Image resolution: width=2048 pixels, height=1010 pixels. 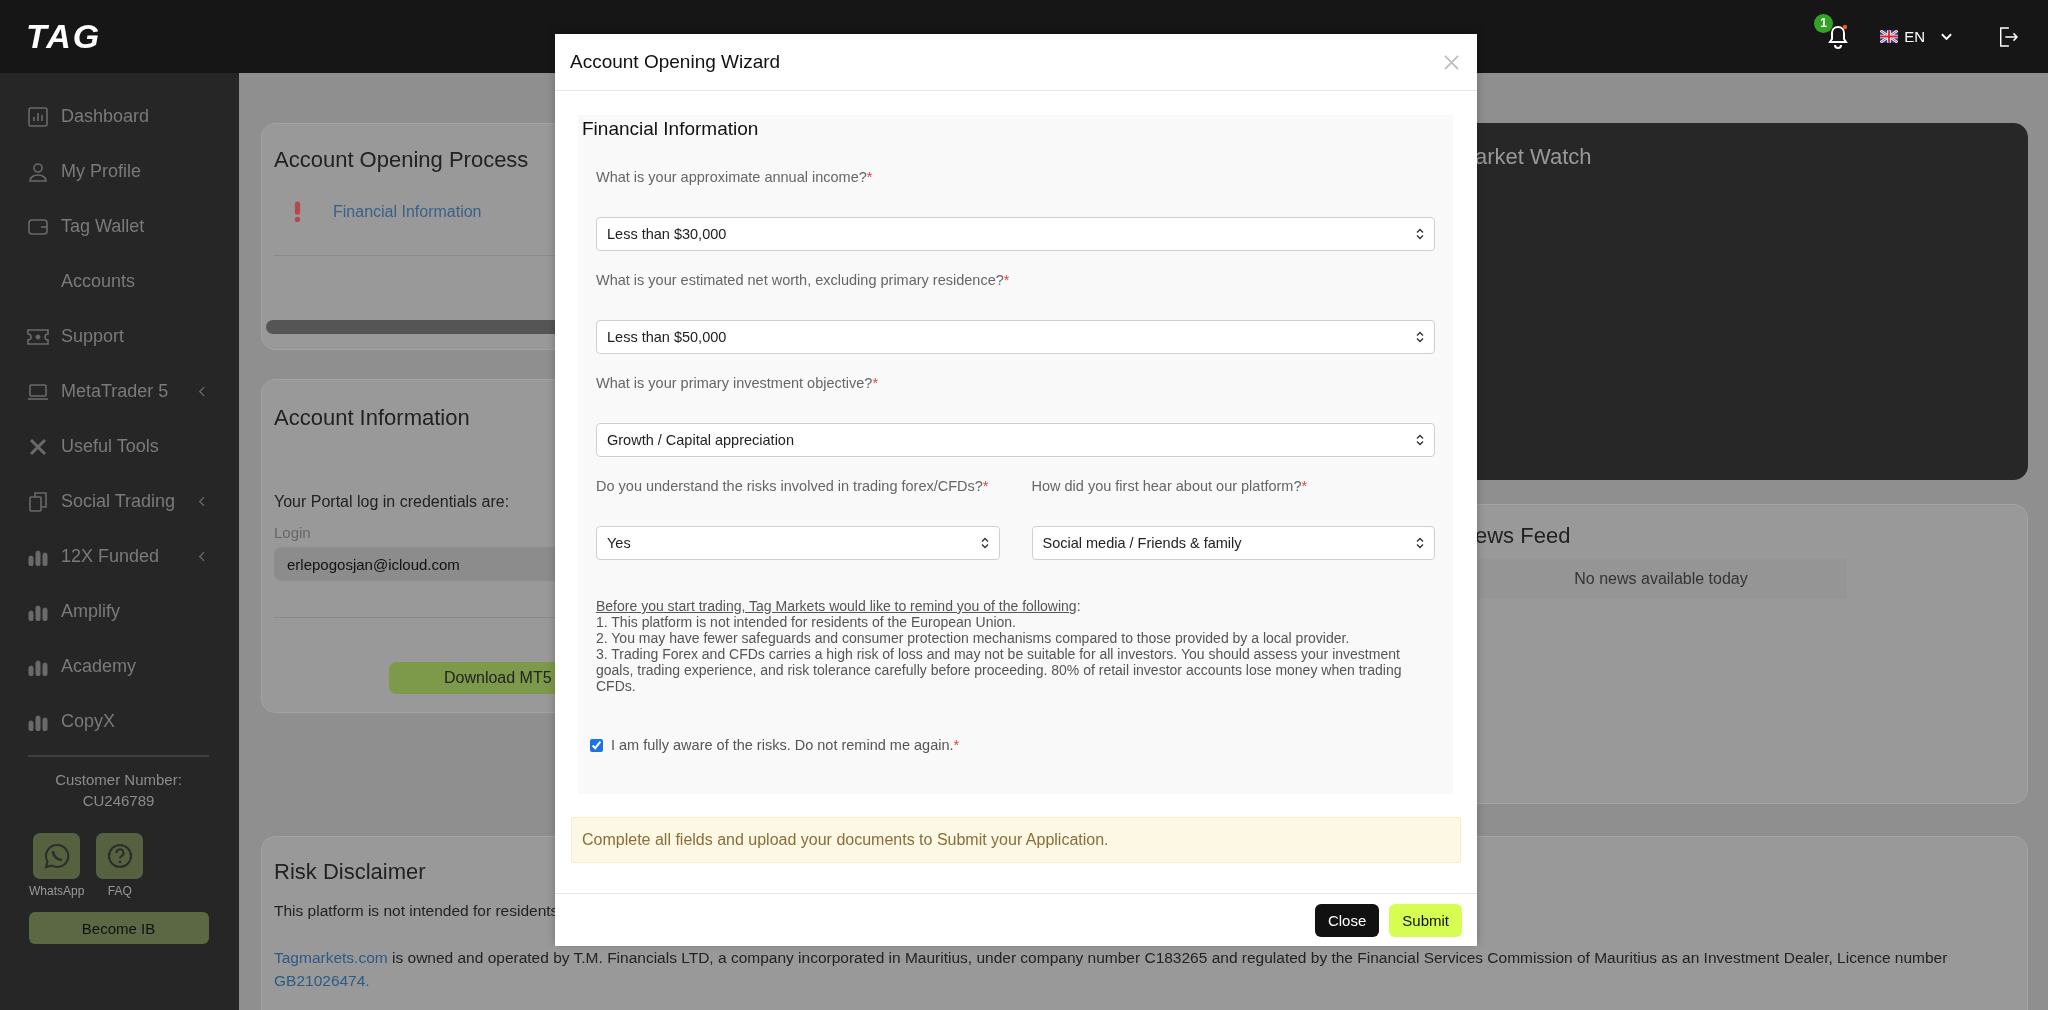 I want to click on flag-icon, so click(x=1889, y=36).